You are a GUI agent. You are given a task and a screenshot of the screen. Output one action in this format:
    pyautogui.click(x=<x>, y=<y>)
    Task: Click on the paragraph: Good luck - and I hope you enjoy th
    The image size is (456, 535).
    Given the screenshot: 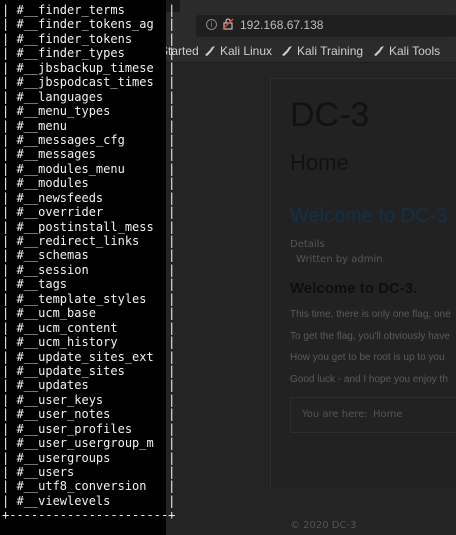 What is the action you would take?
    pyautogui.click(x=369, y=379)
    